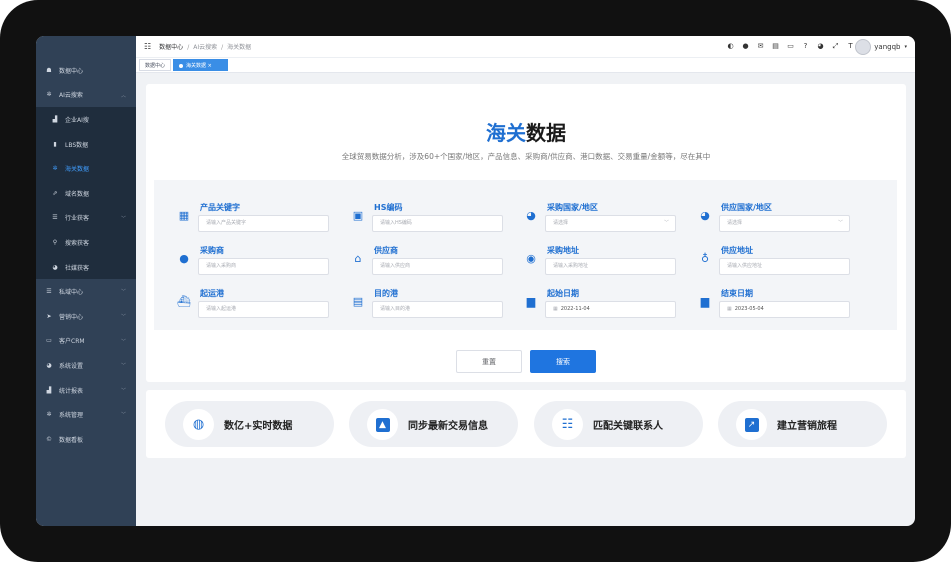  What do you see at coordinates (263, 266) in the screenshot?
I see `buyer-input: 请输入采购商` at bounding box center [263, 266].